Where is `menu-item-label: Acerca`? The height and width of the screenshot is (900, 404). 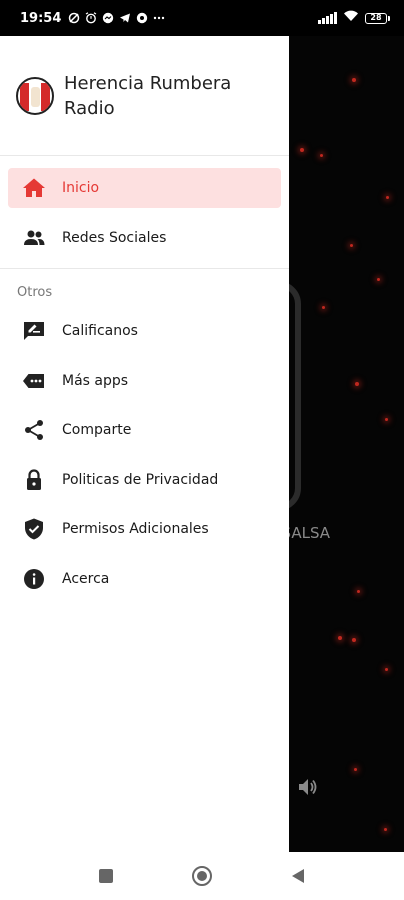
menu-item-label: Acerca is located at coordinates (86, 578).